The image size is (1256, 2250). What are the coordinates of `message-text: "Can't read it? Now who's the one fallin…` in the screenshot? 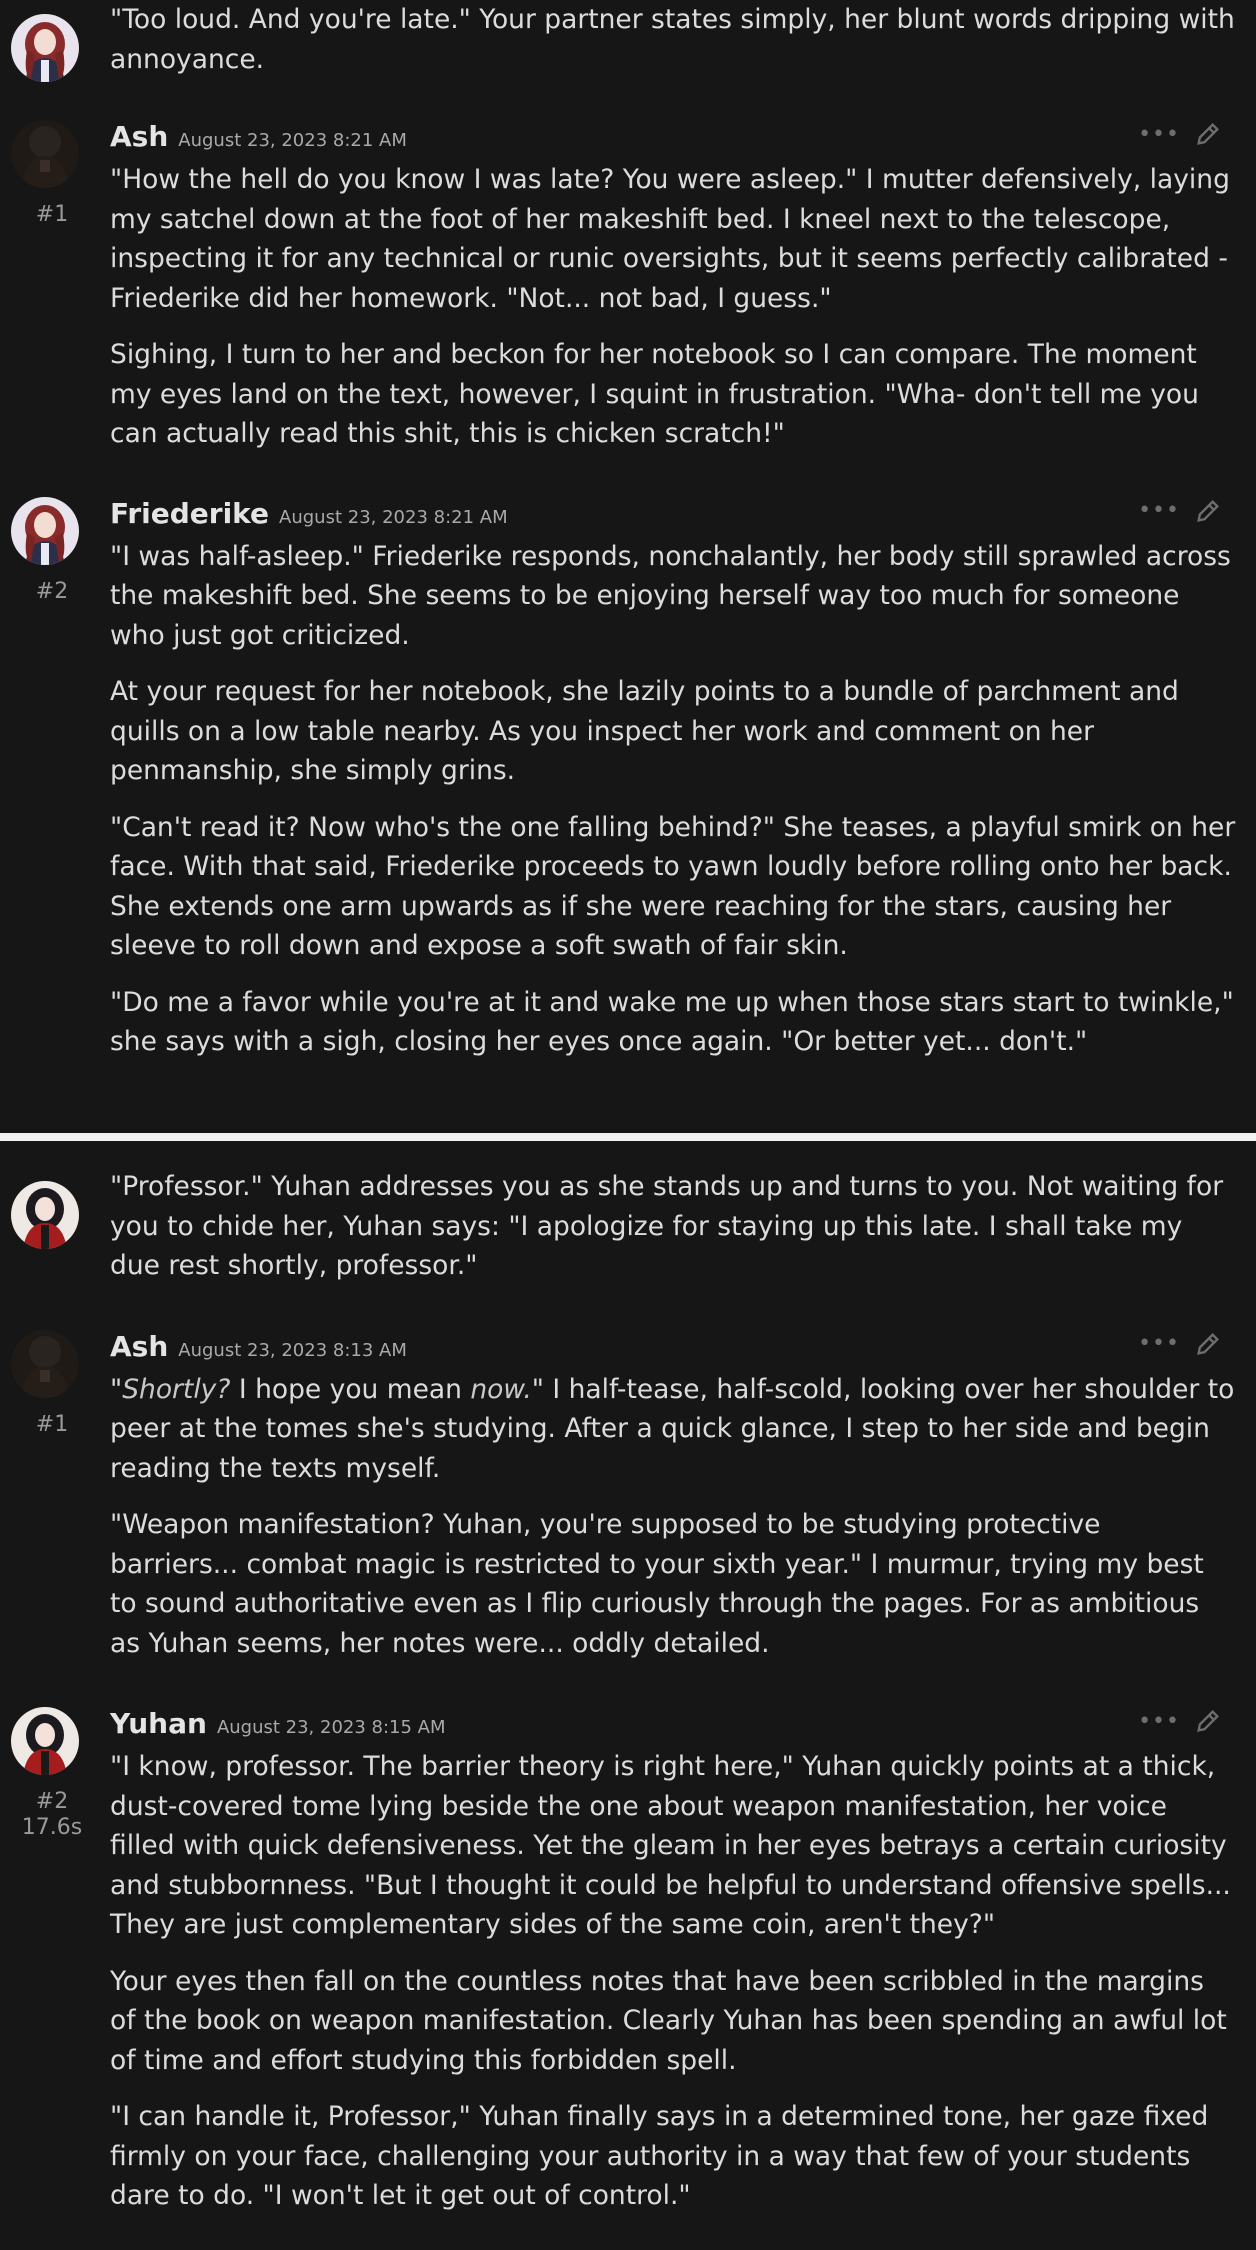 It's located at (673, 886).